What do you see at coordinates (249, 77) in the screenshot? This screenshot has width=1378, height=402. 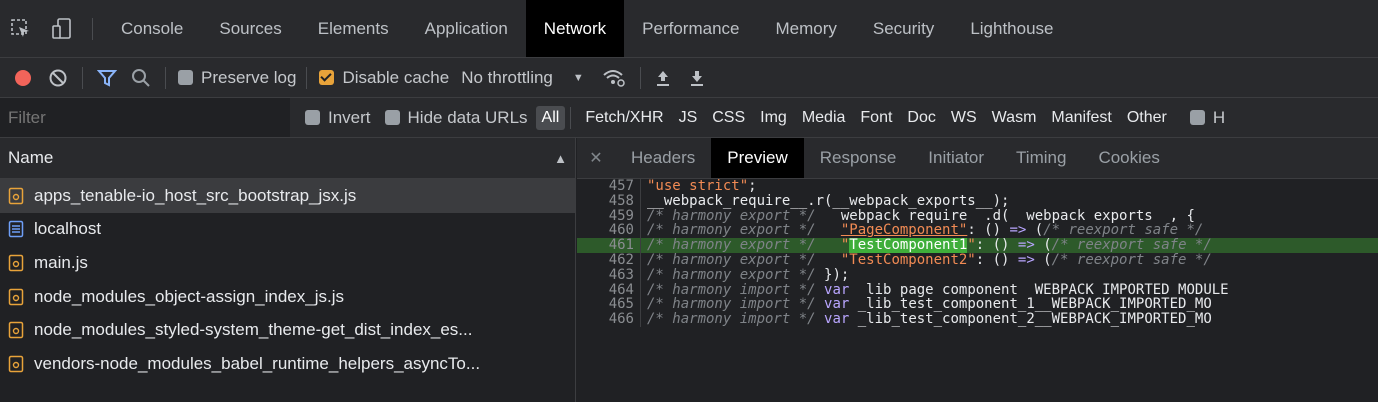 I see `preserve-log-label: Preserve log` at bounding box center [249, 77].